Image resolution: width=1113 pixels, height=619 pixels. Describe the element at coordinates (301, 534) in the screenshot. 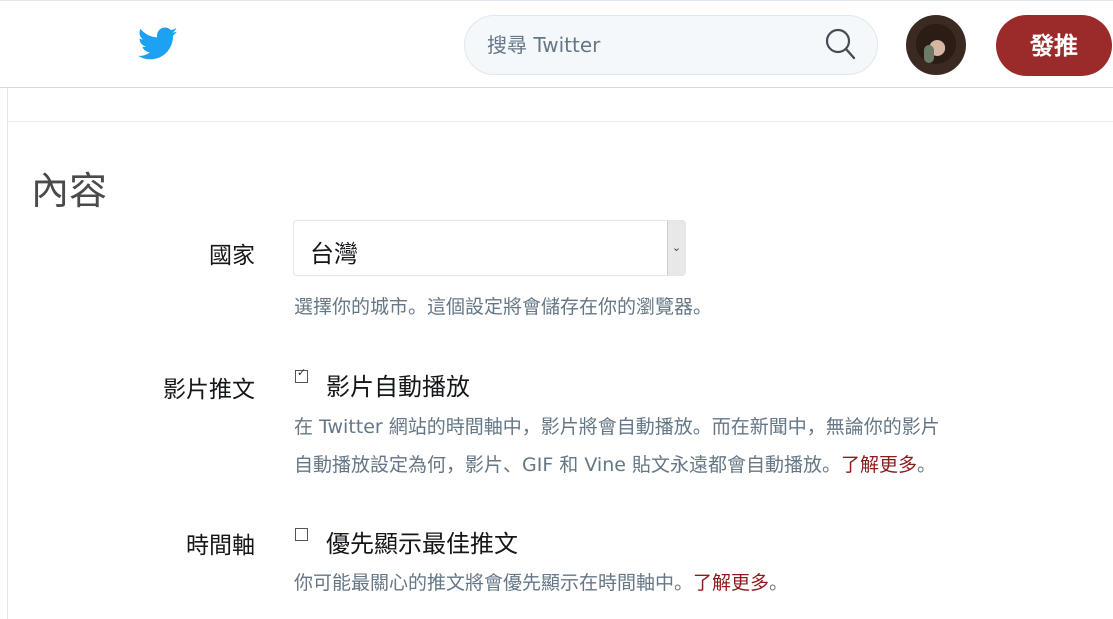

I see `best-tweets-checkbox` at that location.